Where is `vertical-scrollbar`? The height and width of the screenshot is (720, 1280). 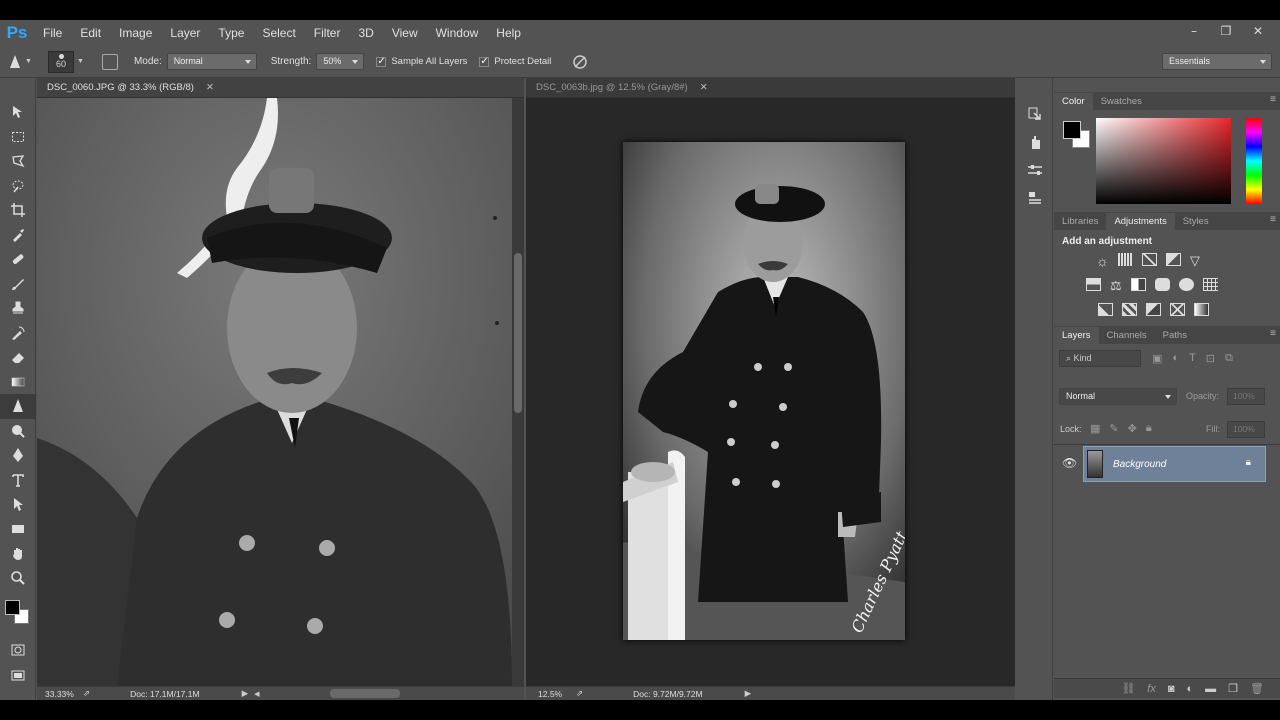
vertical-scrollbar is located at coordinates (518, 392).